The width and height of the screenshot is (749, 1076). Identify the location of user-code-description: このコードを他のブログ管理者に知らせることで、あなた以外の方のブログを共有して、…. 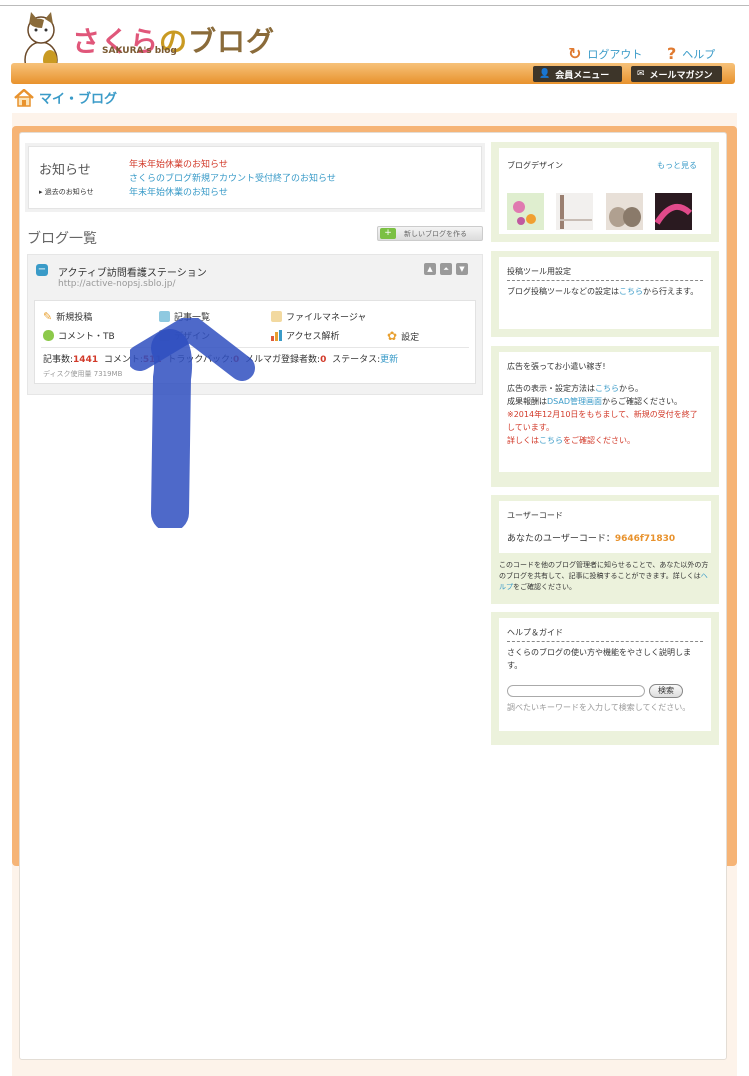
(604, 576).